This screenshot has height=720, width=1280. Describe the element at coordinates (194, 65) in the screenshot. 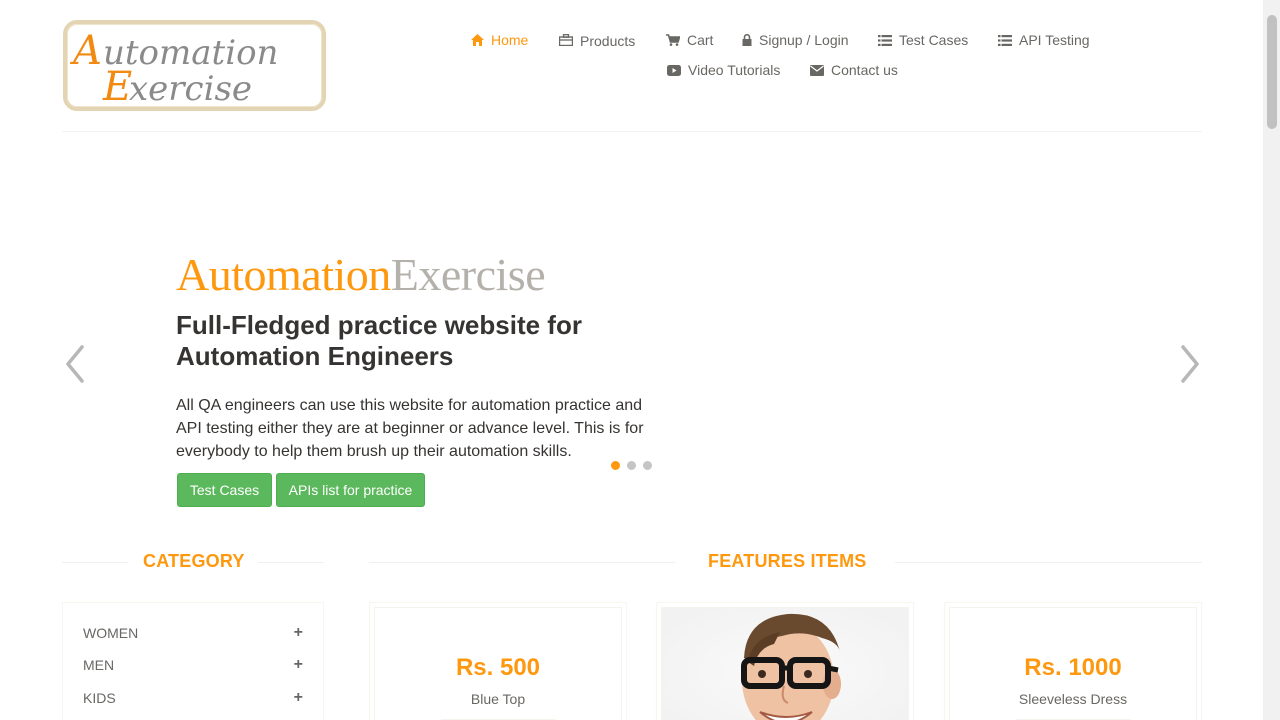

I see `site-logo: A utomation E xercise` at that location.